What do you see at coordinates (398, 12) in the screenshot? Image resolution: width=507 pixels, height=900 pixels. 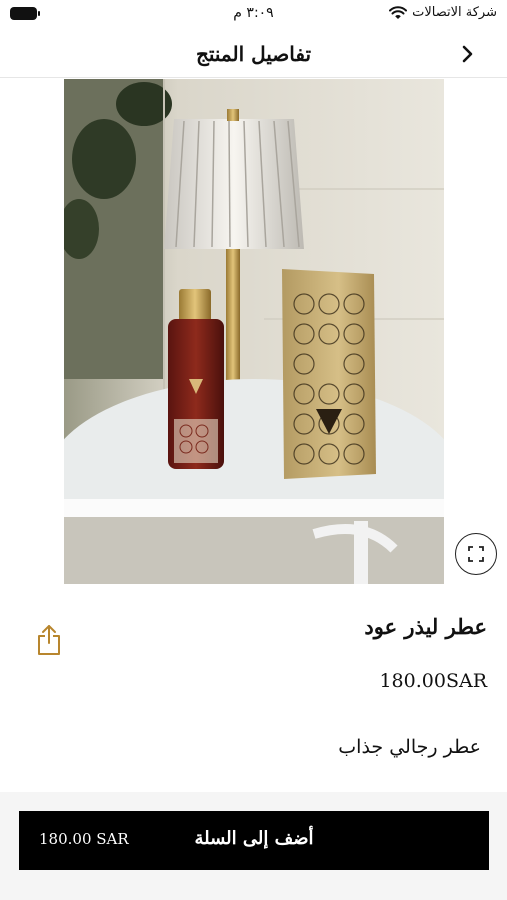 I see `wifi-icon` at bounding box center [398, 12].